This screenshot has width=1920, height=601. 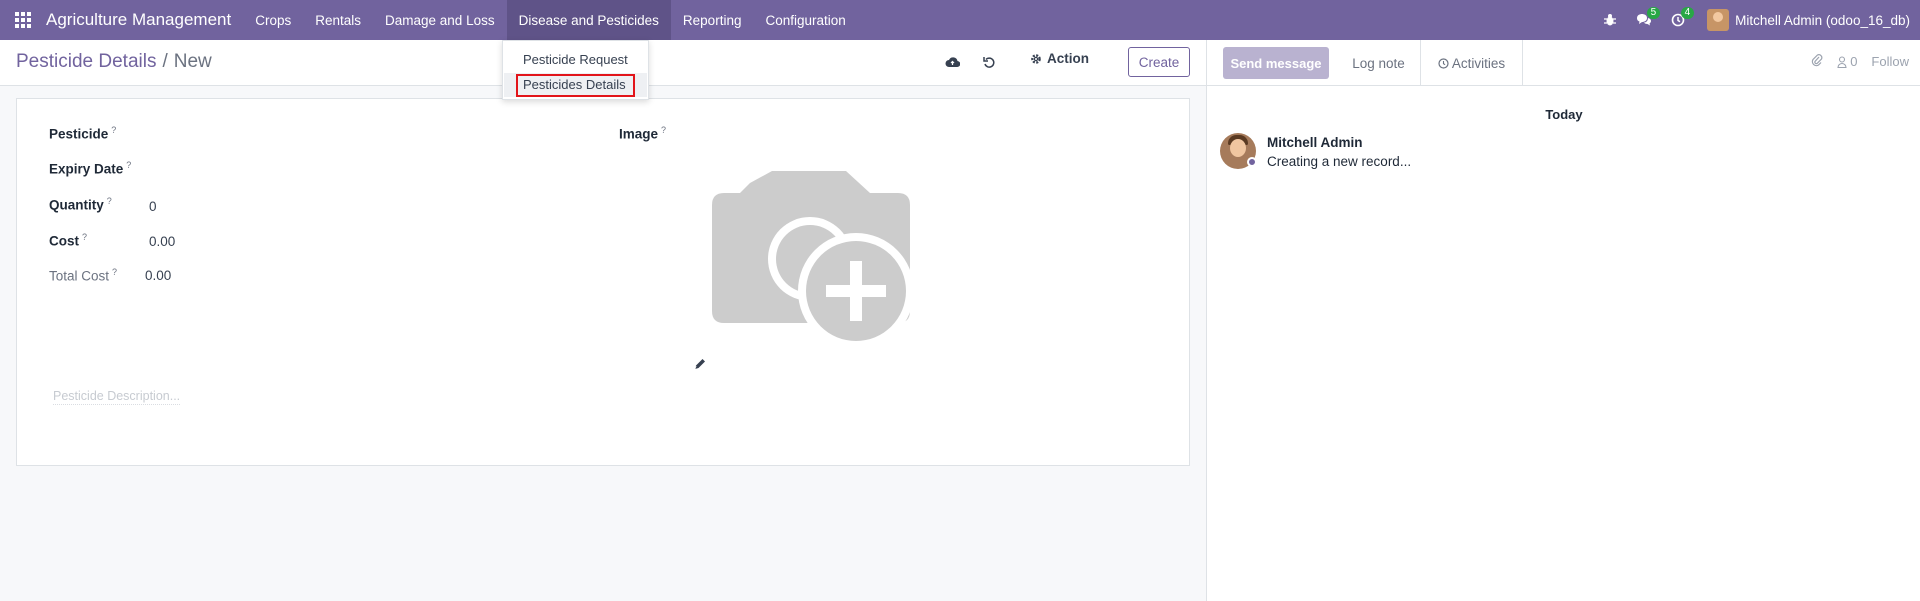 What do you see at coordinates (1379, 63) in the screenshot?
I see `log-note-button: Log note` at bounding box center [1379, 63].